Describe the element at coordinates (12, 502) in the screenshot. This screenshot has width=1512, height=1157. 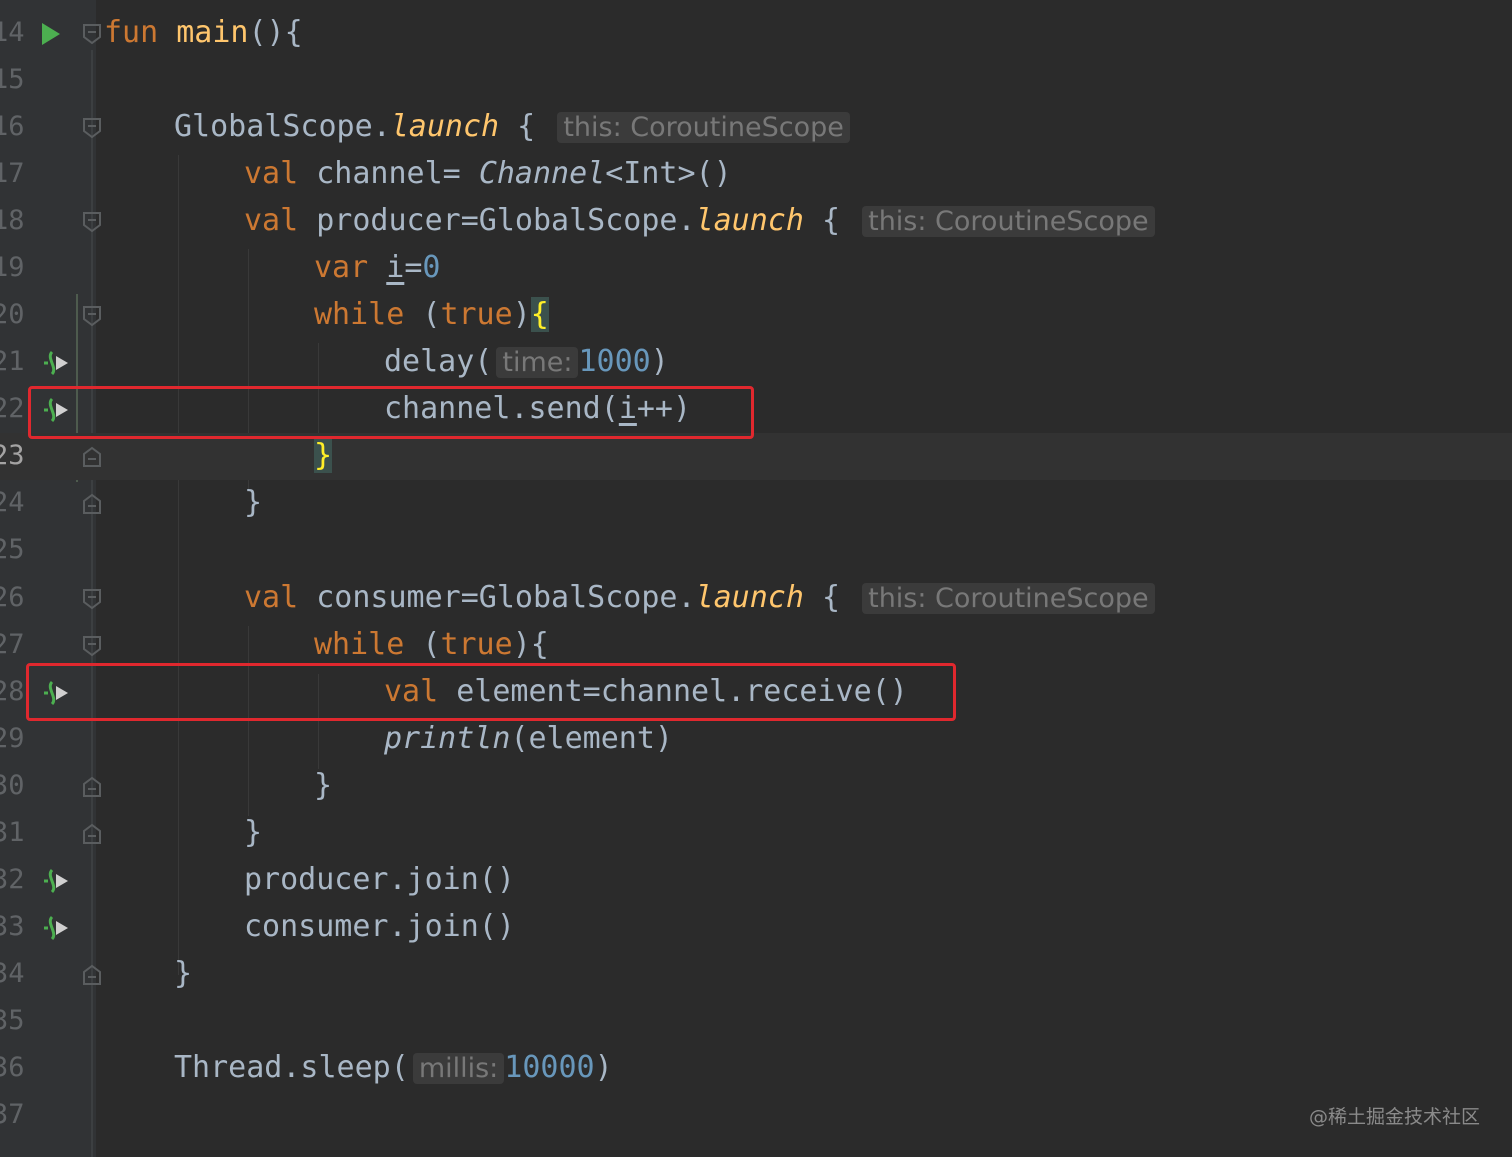
I see `line-number: 24` at that location.